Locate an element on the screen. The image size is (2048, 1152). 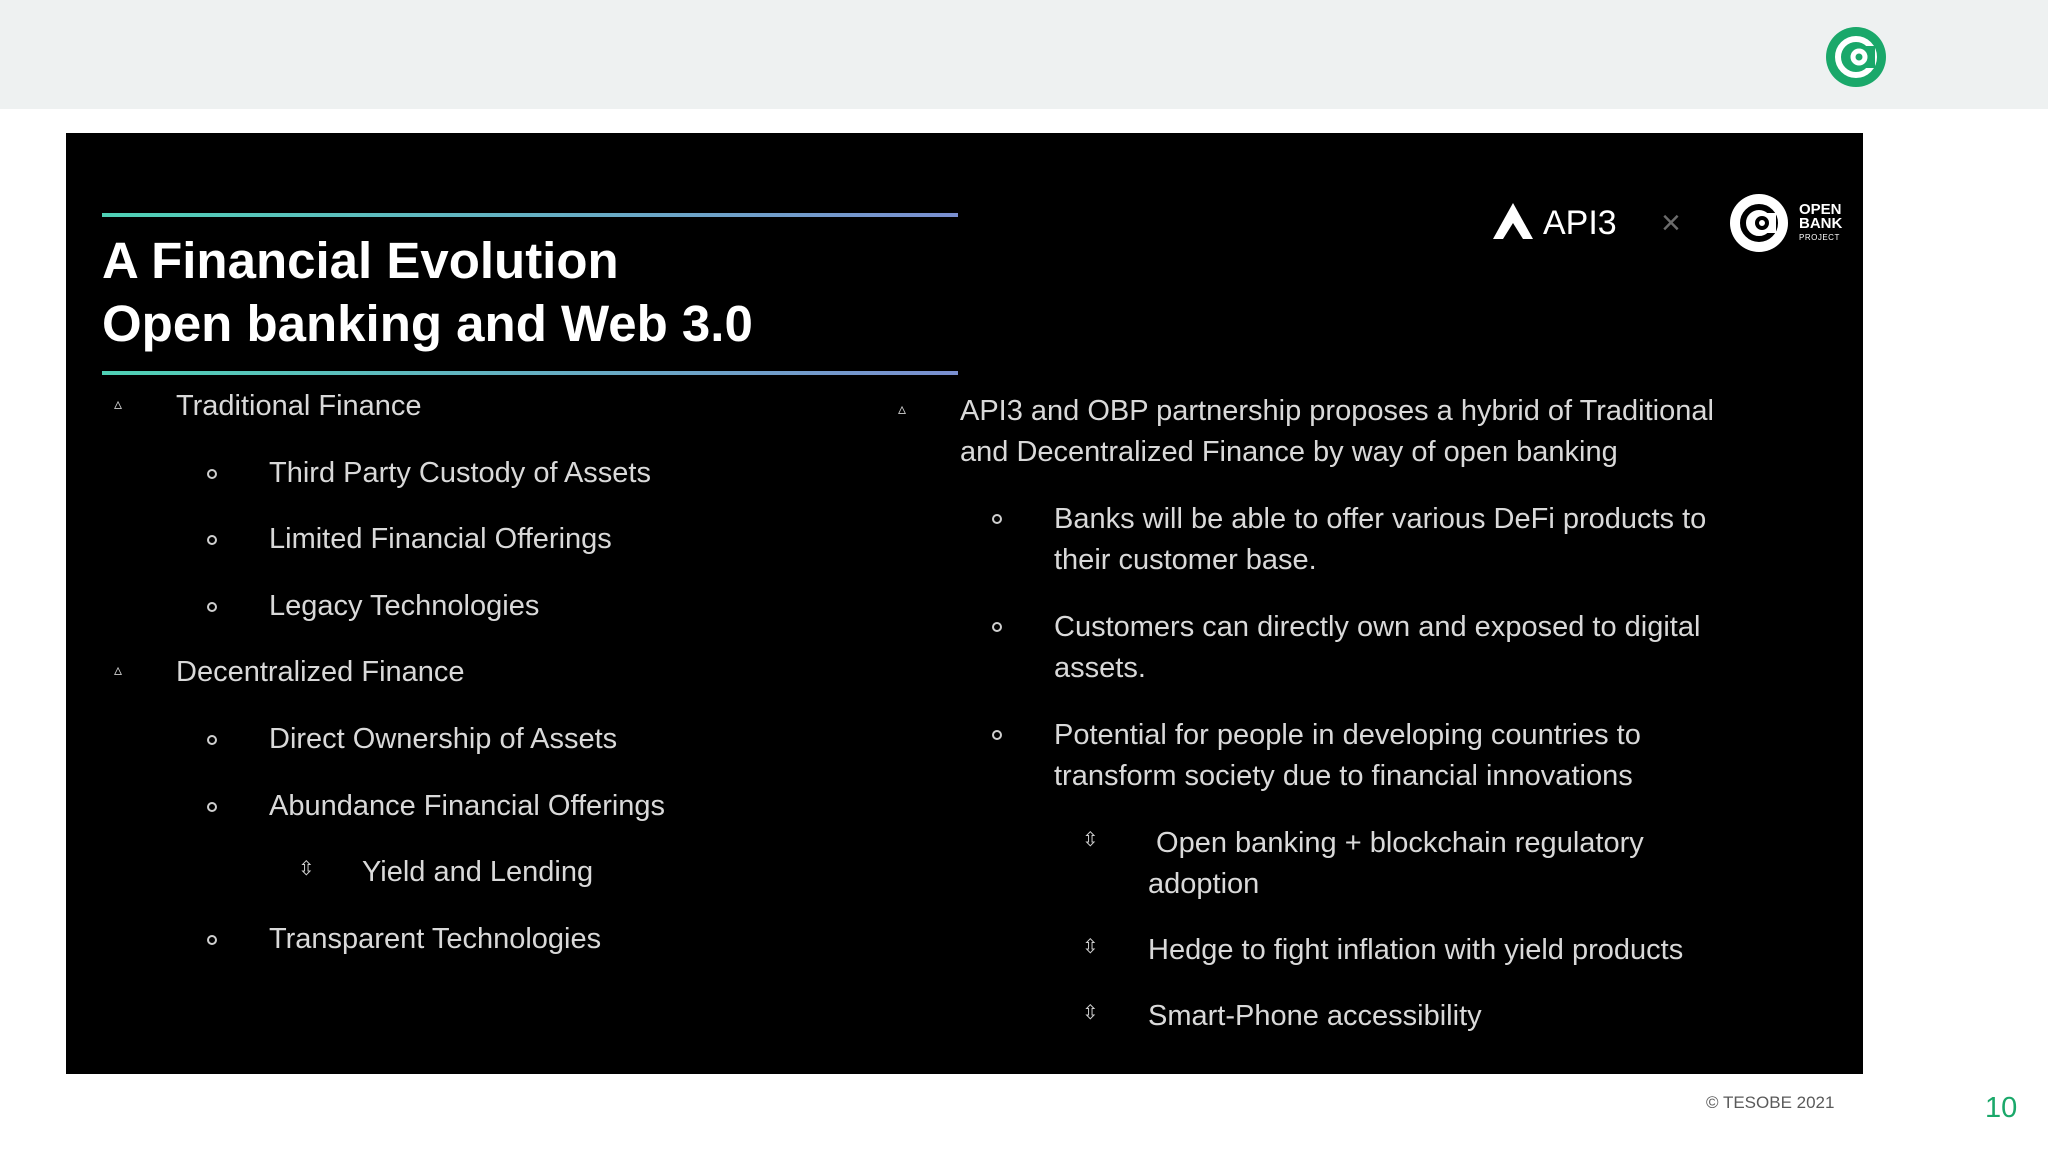
list-item: Transparent Technologies is located at coordinates (435, 939).